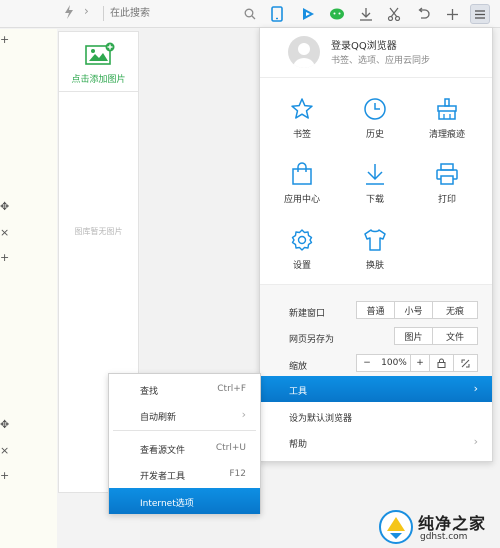  I want to click on browser-toolbar: ›, so click(250, 14).